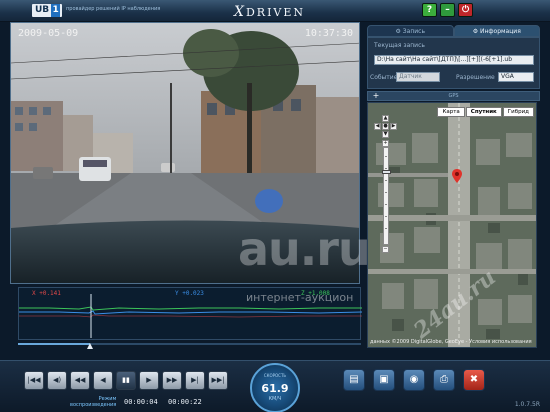 This screenshot has height=412, width=550. What do you see at coordinates (399, 45) in the screenshot?
I see `current-record-label: Текущая запись` at bounding box center [399, 45].